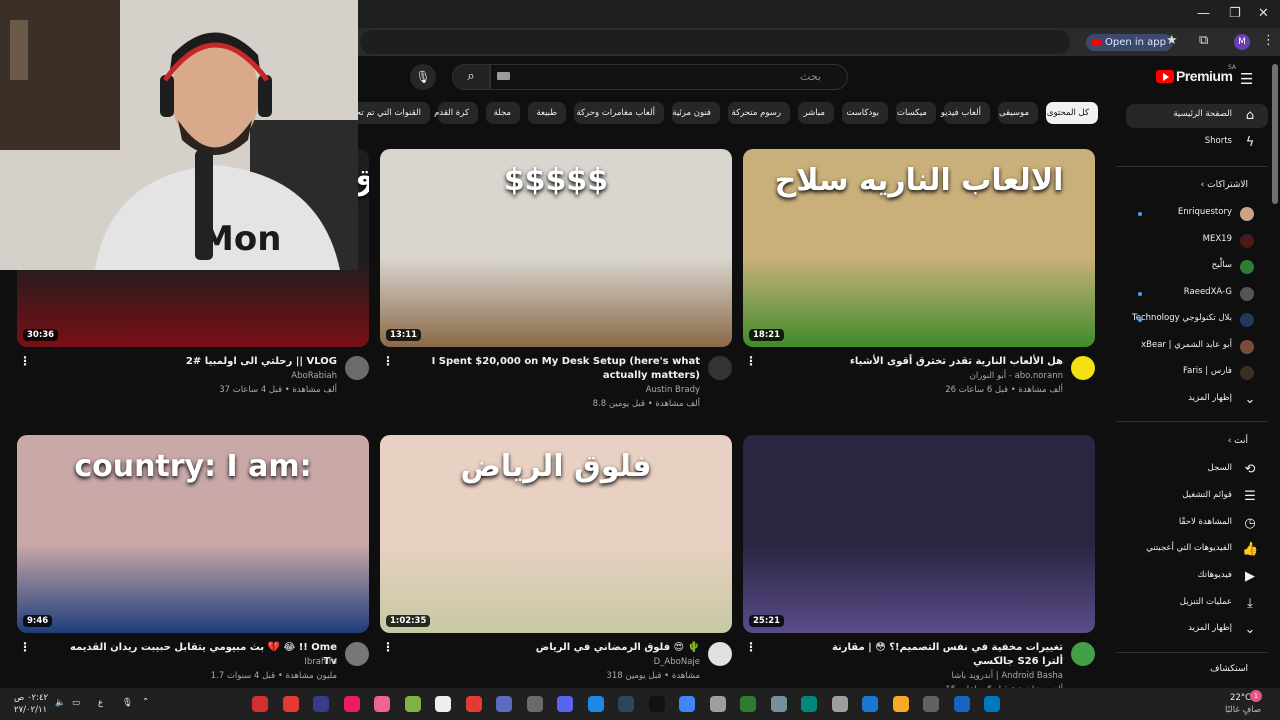 This screenshot has width=1280, height=720. What do you see at coordinates (30, 710) in the screenshot?
I see `clock-date: ٢٧/٠٢/١١` at bounding box center [30, 710].